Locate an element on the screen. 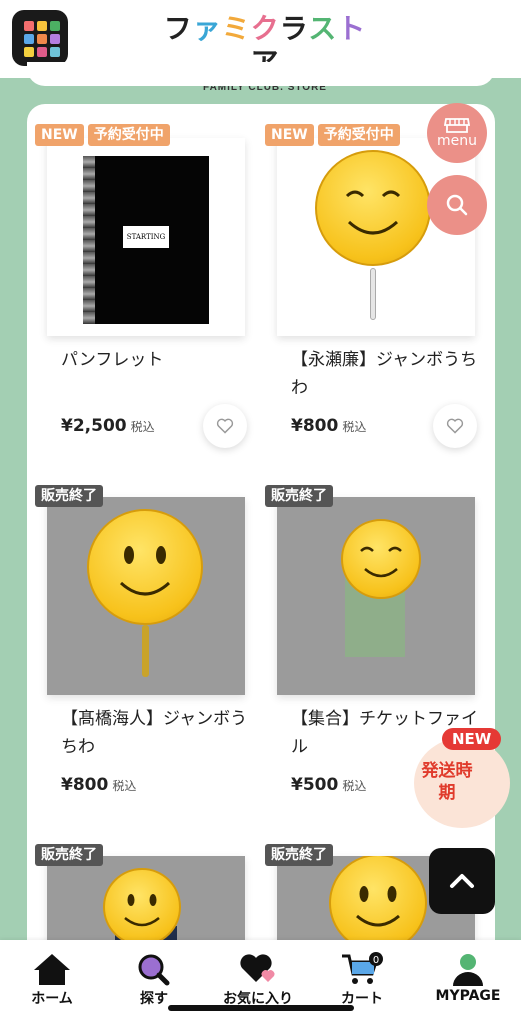  product-price: ¥500 税込 is located at coordinates (329, 785).